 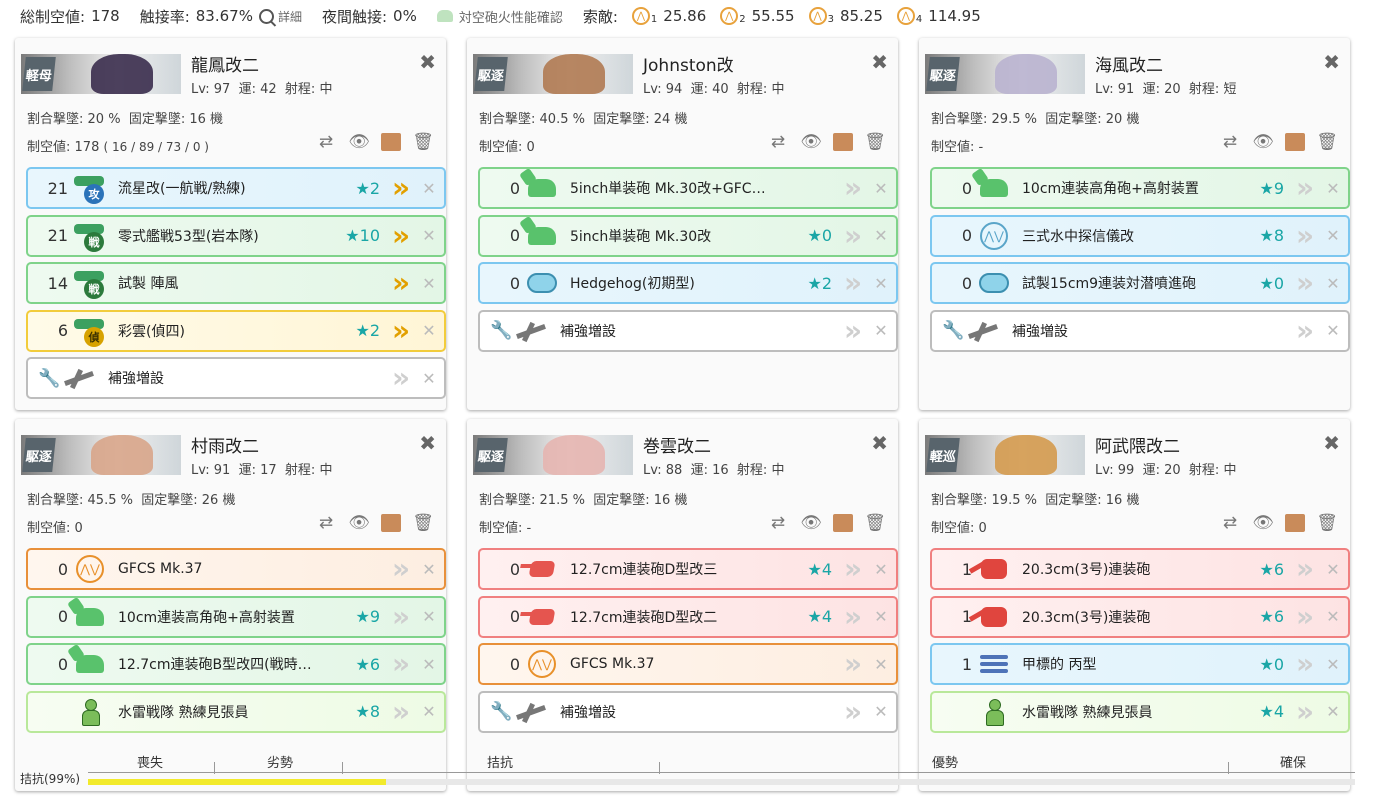 I want to click on reinforce-slot: 🔧 補強増設 » ✕, so click(x=236, y=378).